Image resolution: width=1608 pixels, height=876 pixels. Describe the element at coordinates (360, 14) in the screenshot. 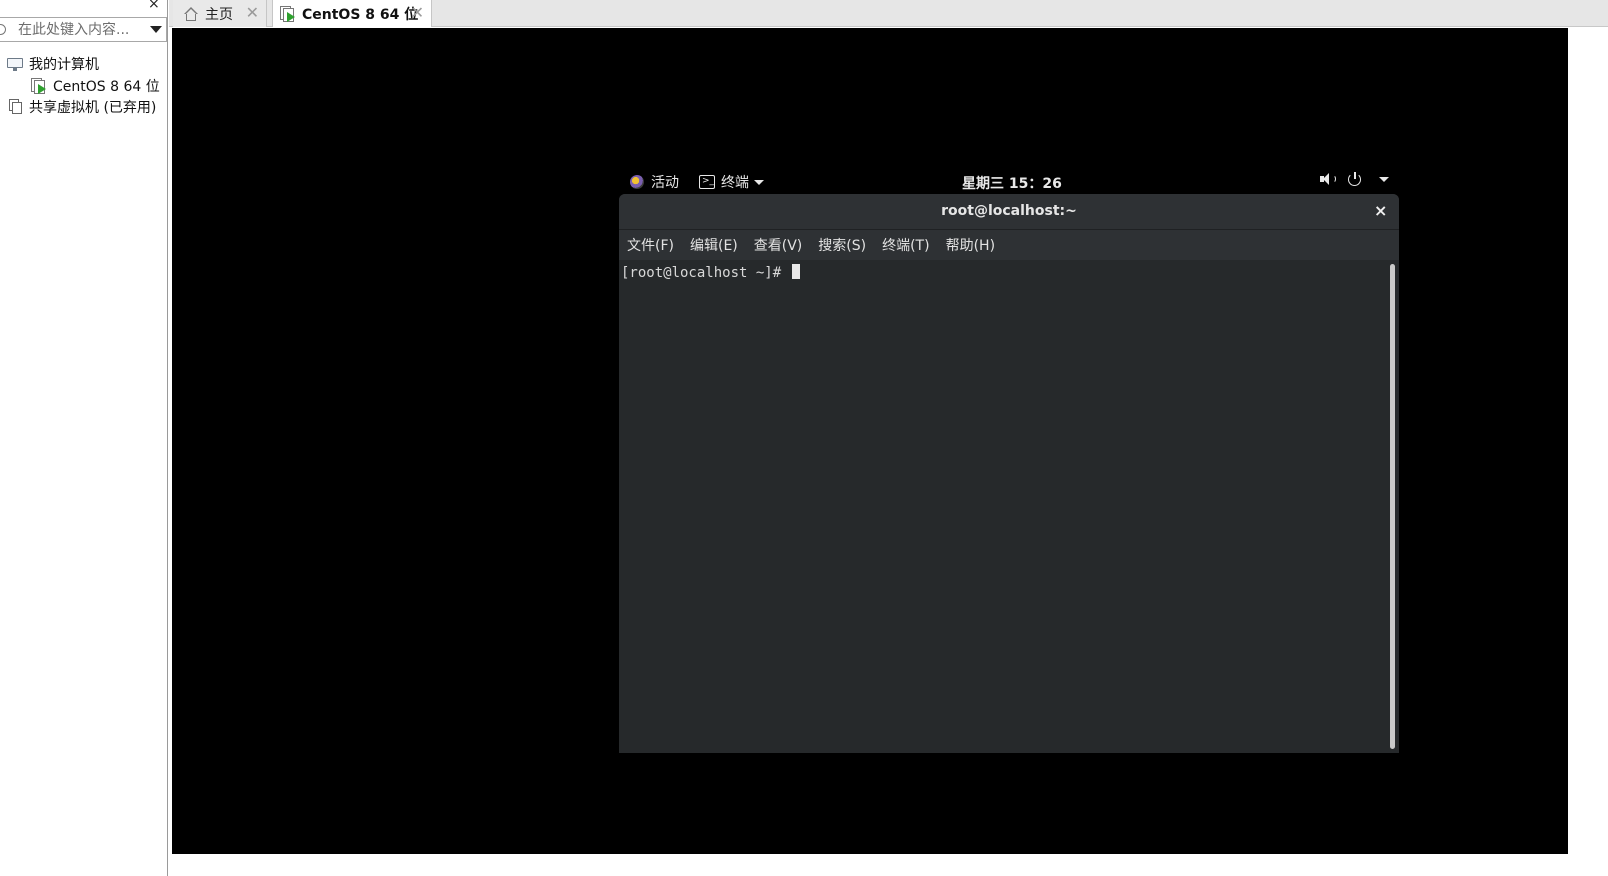

I see `tab-label: CentOS 8 64 位` at that location.